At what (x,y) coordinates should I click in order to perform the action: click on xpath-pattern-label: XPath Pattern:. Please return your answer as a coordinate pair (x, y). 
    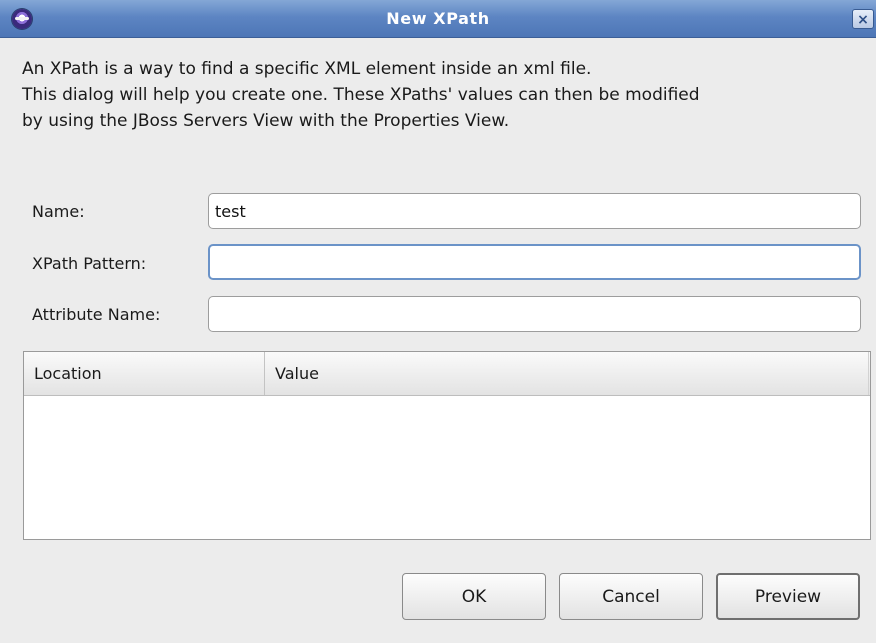
    Looking at the image, I should click on (89, 263).